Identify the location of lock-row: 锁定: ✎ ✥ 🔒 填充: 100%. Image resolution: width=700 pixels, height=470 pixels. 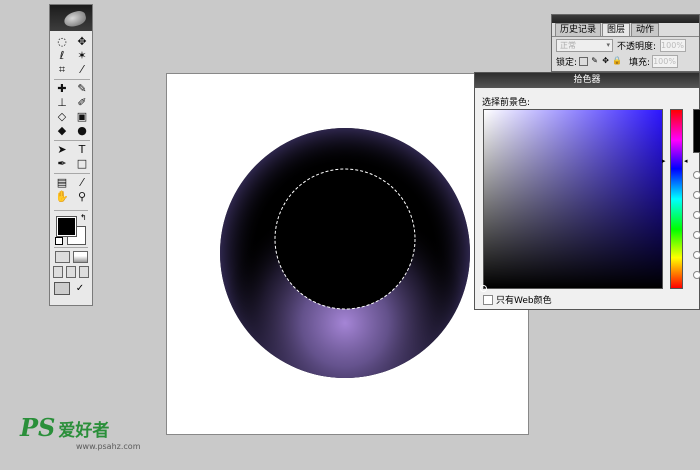
(625, 61).